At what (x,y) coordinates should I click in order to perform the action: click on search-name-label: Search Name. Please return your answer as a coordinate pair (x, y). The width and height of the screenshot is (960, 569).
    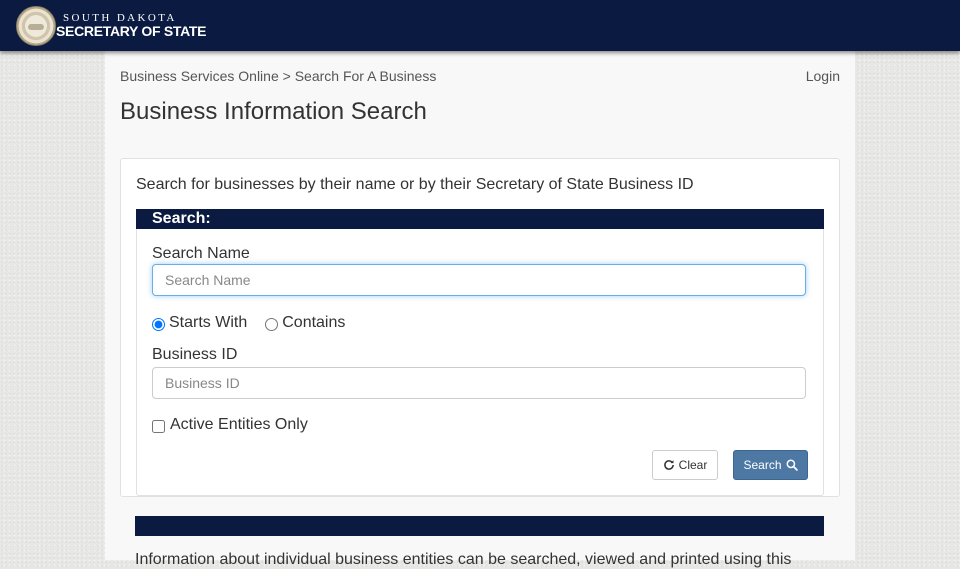
    Looking at the image, I should click on (201, 253).